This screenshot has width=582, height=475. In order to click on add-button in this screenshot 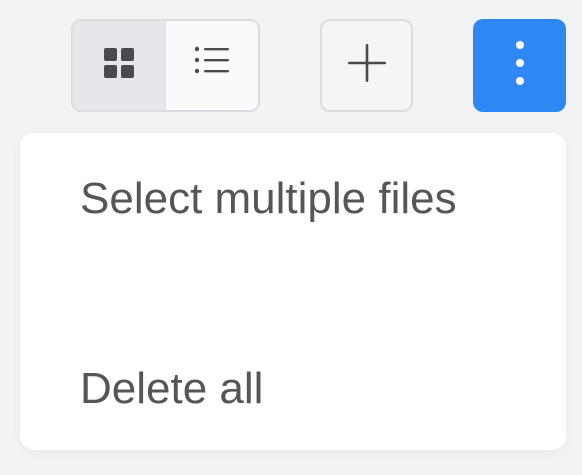, I will do `click(366, 65)`.